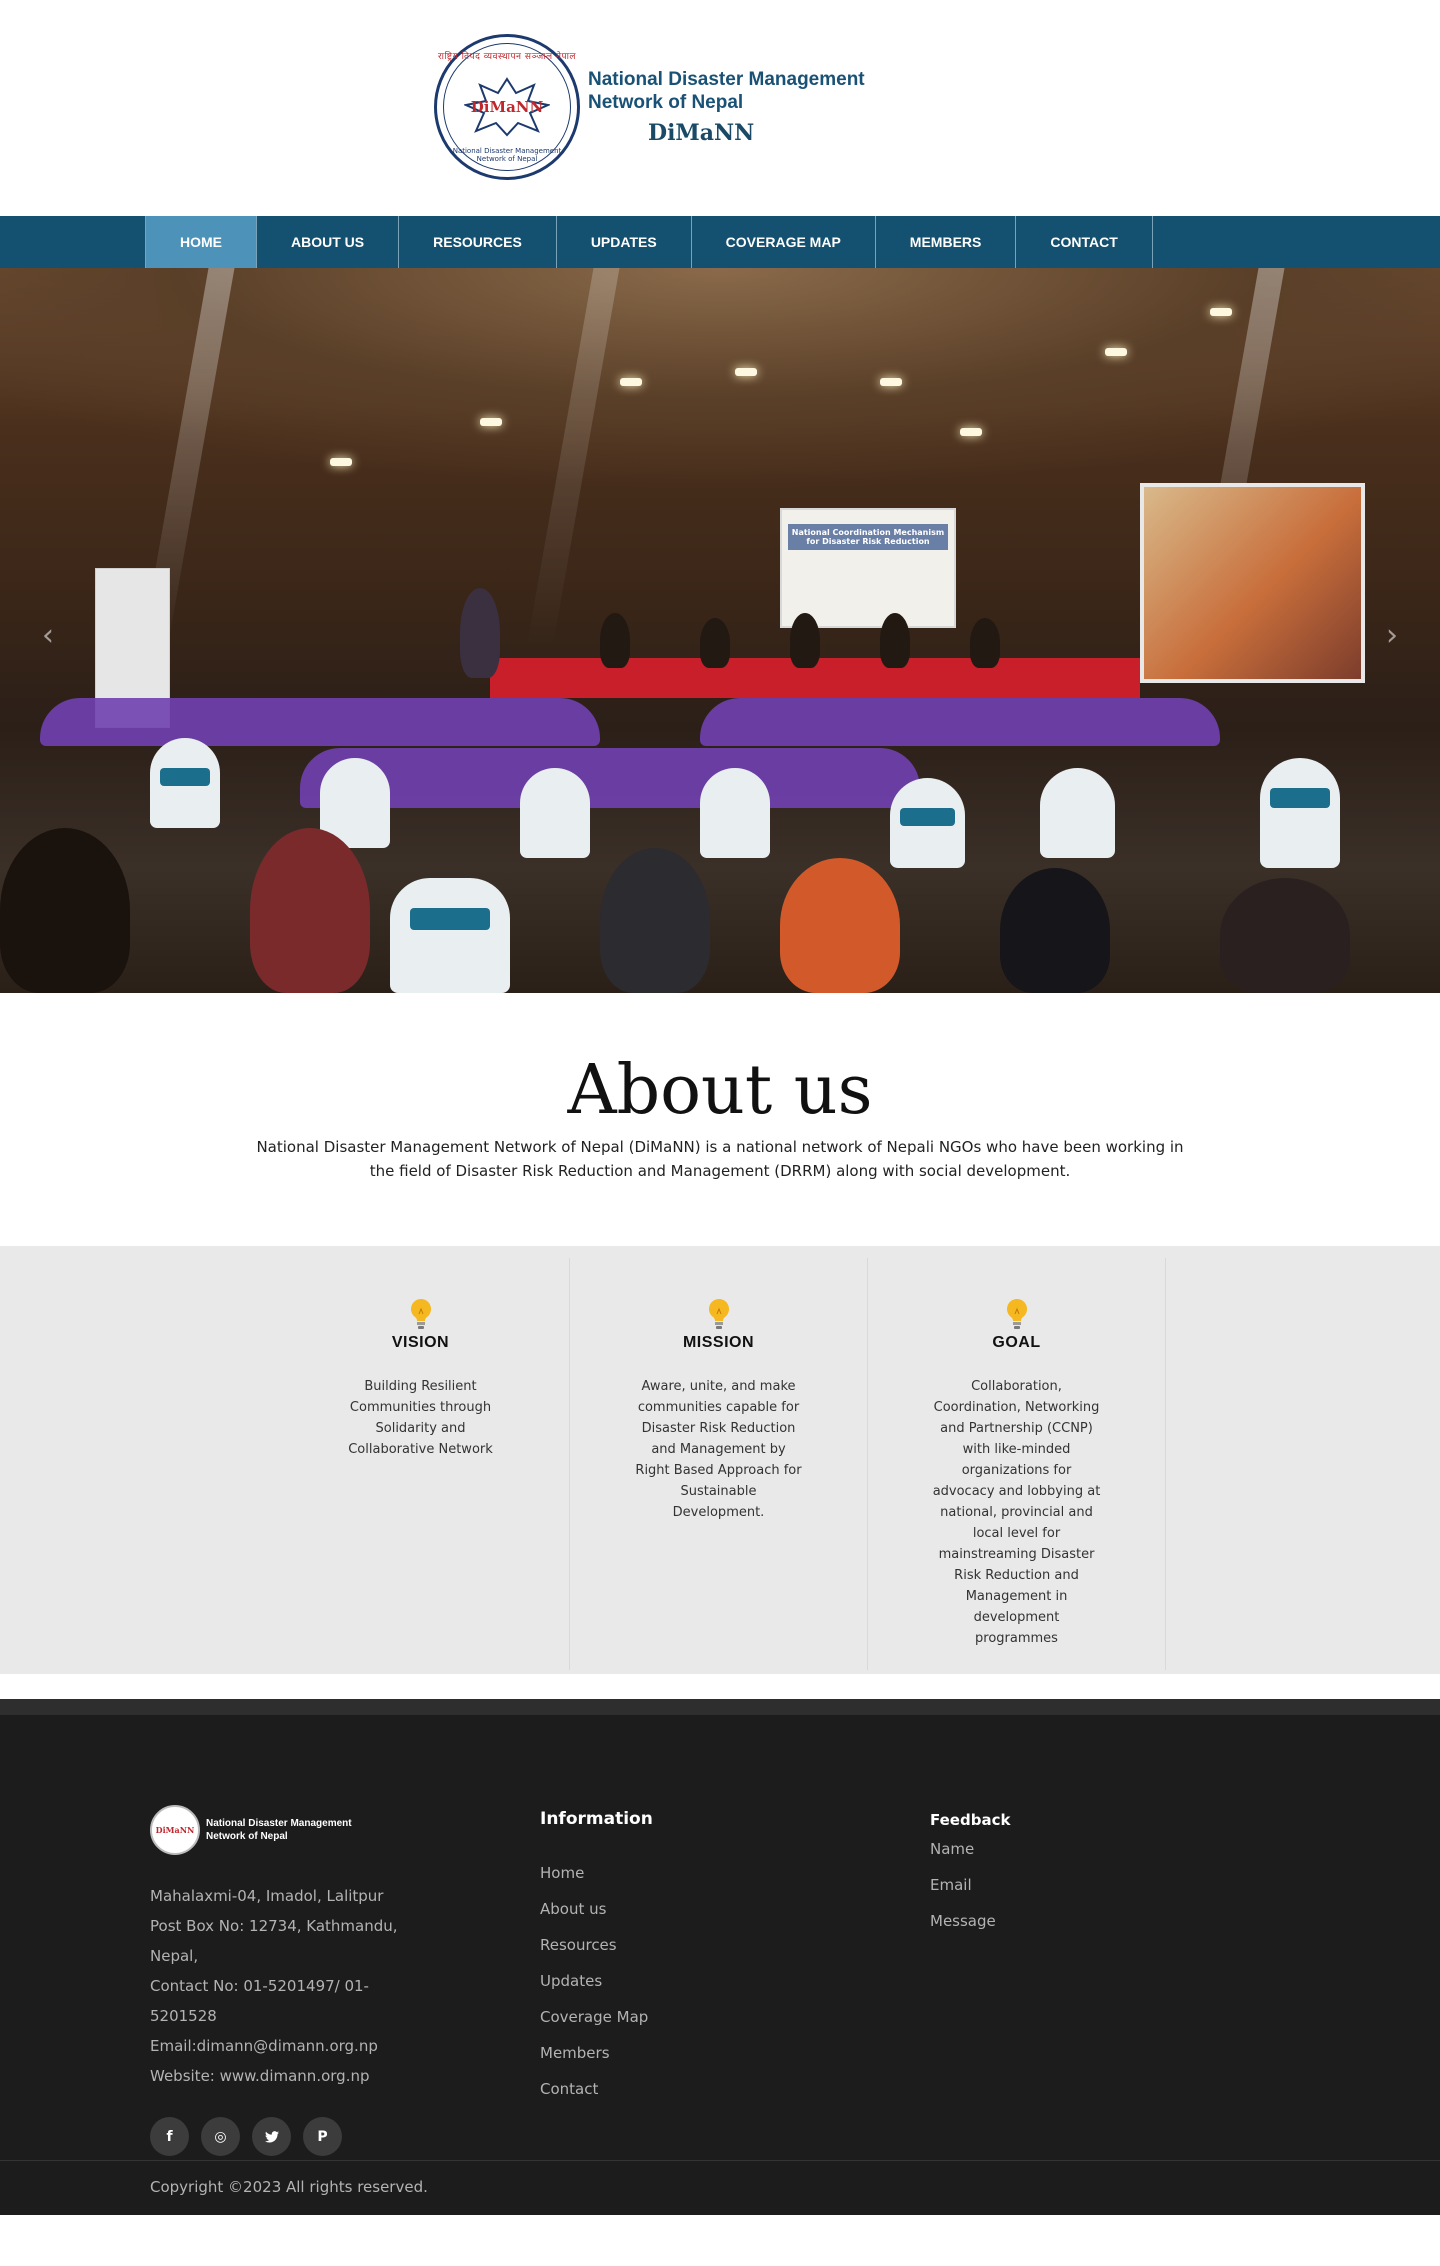  What do you see at coordinates (946, 242) in the screenshot?
I see `nav-item-members: MEMBERS` at bounding box center [946, 242].